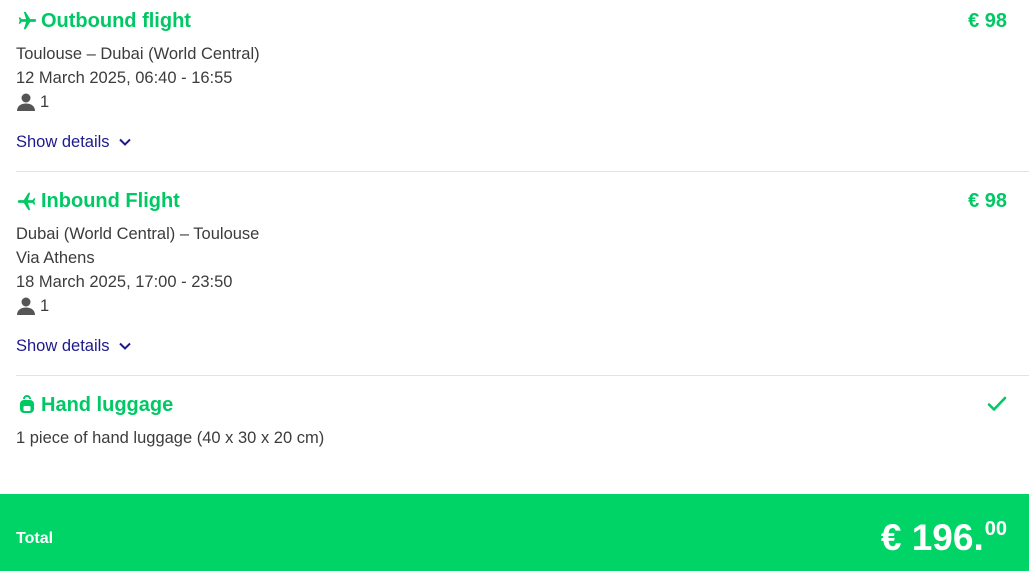  What do you see at coordinates (63, 141) in the screenshot?
I see `outbound-show-details-label: Show details` at bounding box center [63, 141].